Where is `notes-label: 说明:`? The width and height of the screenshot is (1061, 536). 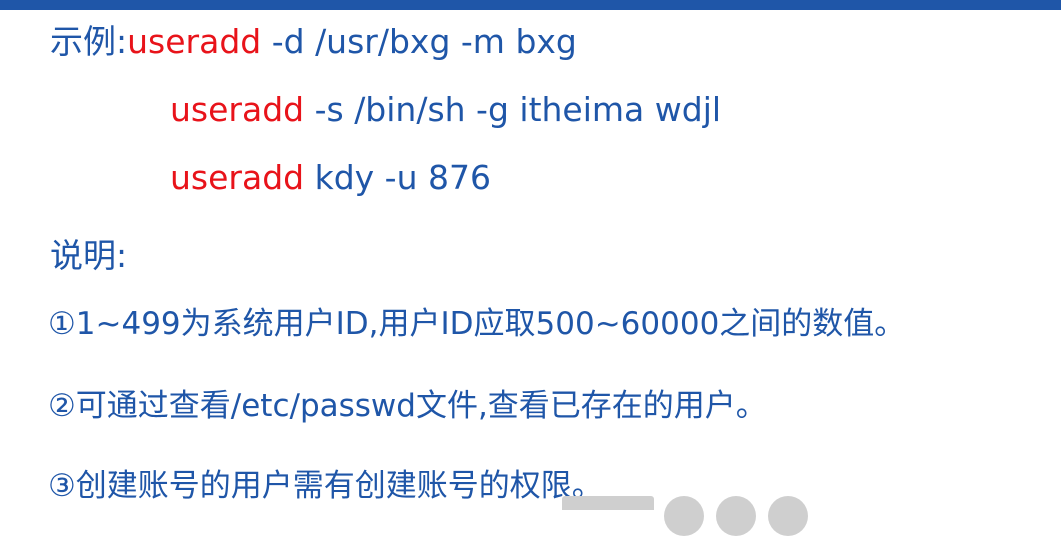
notes-label: 说明: is located at coordinates (89, 255).